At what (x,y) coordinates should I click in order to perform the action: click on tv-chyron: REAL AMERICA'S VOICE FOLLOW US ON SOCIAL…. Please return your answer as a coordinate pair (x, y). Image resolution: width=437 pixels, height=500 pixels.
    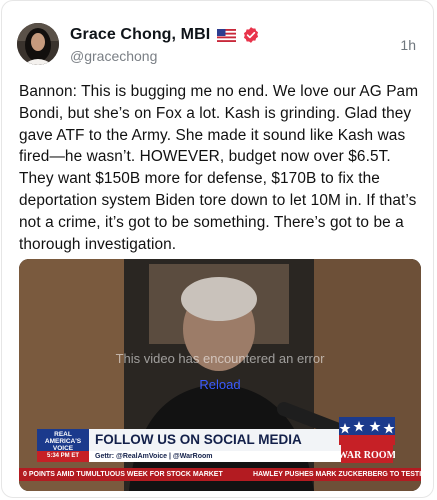
    Looking at the image, I should click on (197, 451).